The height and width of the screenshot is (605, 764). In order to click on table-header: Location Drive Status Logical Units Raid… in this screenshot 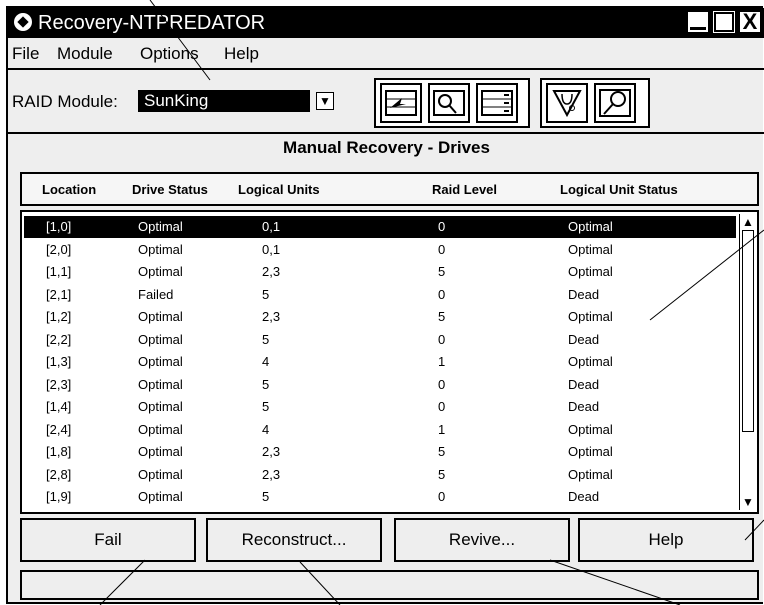, I will do `click(389, 189)`.